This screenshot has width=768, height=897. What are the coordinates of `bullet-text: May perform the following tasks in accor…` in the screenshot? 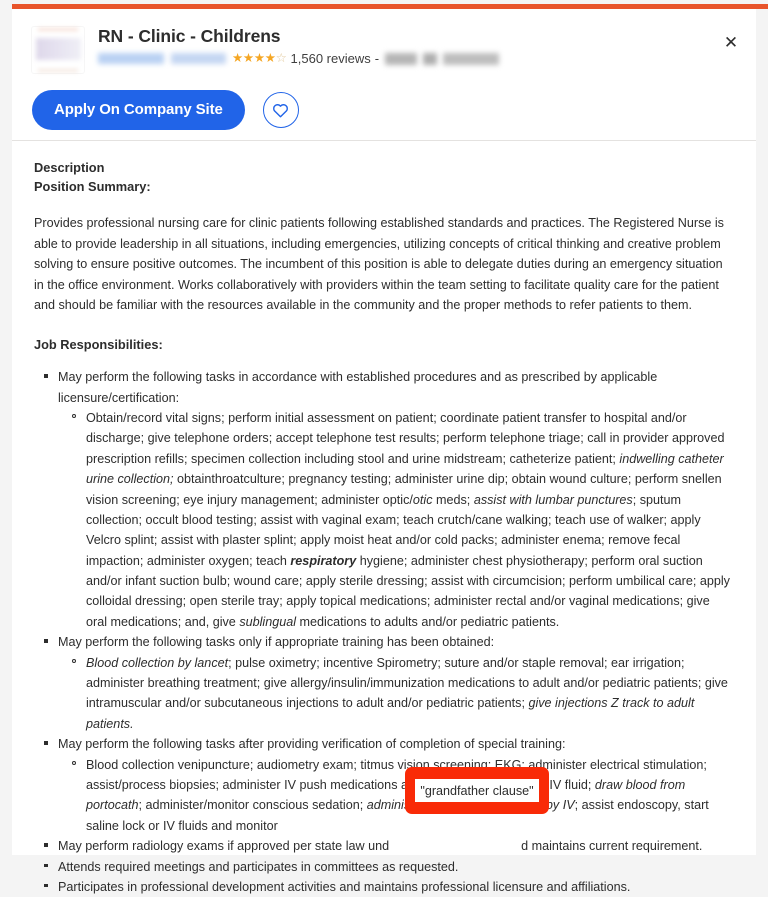 It's located at (358, 387).